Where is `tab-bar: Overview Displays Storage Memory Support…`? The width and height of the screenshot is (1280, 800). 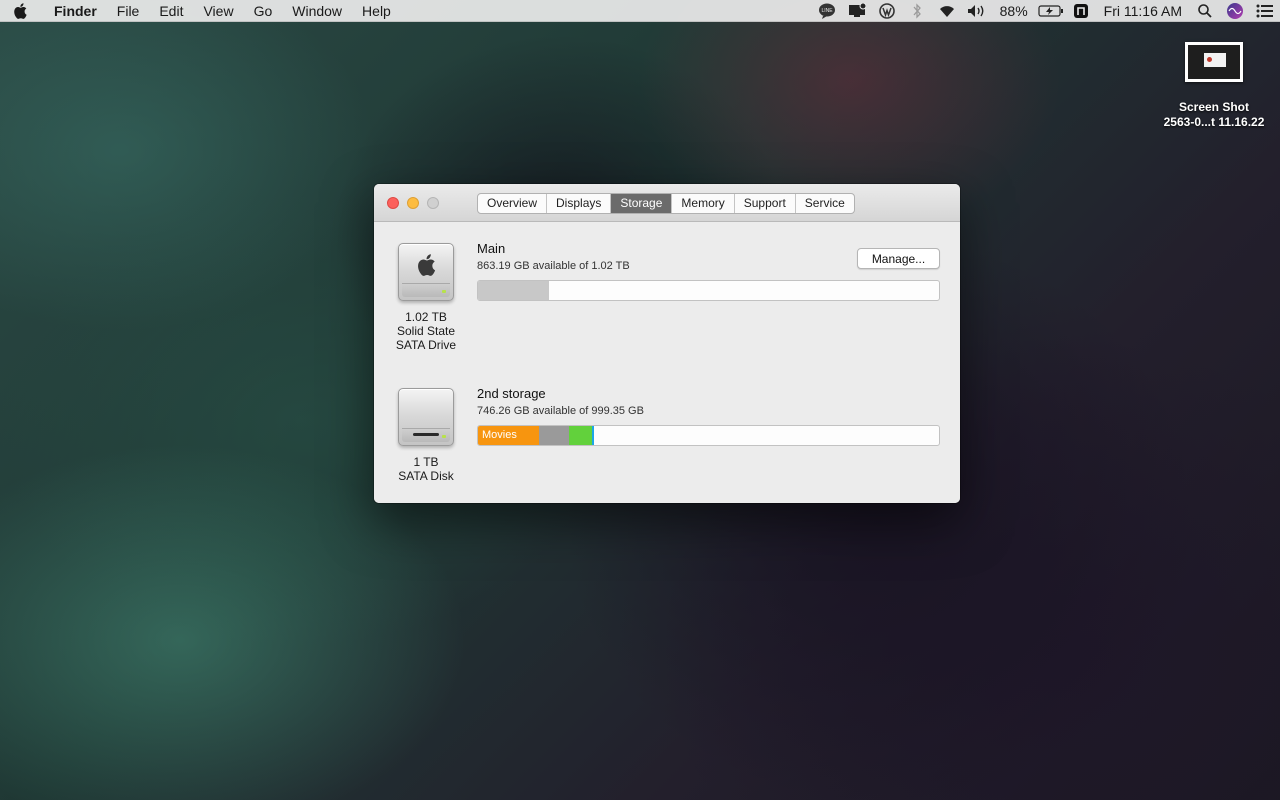 tab-bar: Overview Displays Storage Memory Support… is located at coordinates (666, 203).